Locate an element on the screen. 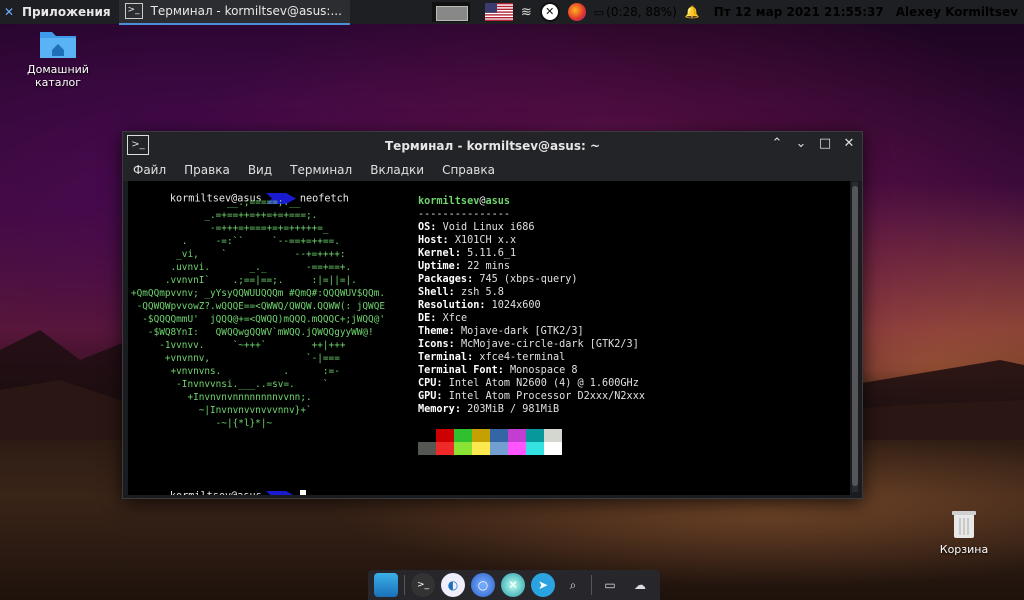 The image size is (1024, 600). info-key: Uptime is located at coordinates (436, 266).